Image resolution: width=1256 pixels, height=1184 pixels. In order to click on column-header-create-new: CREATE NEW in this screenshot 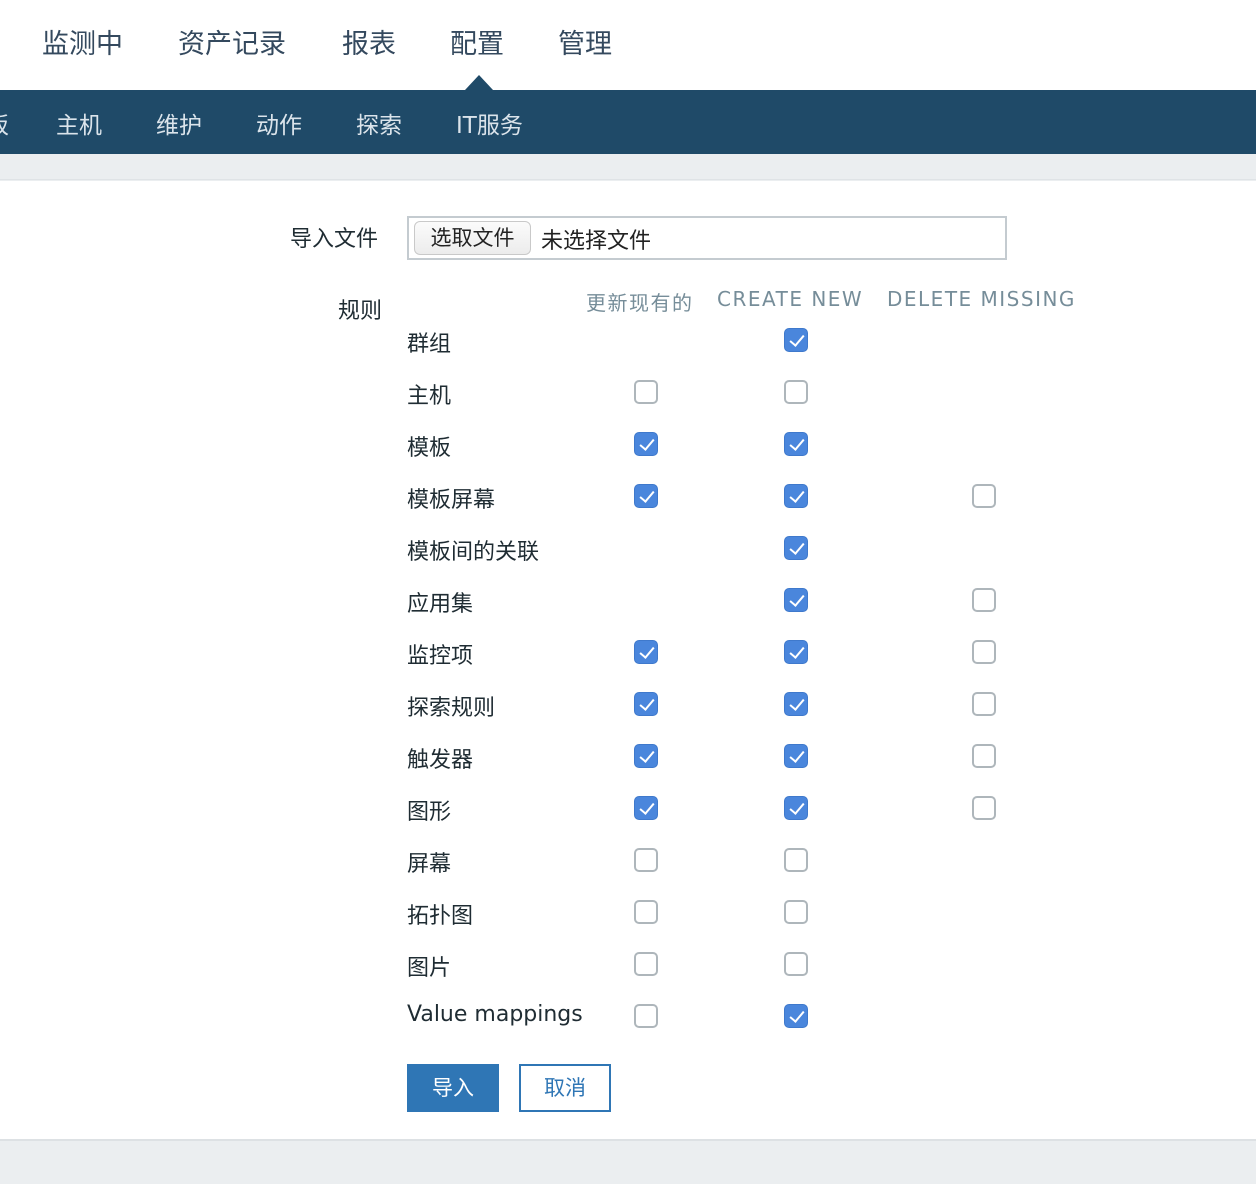, I will do `click(790, 299)`.